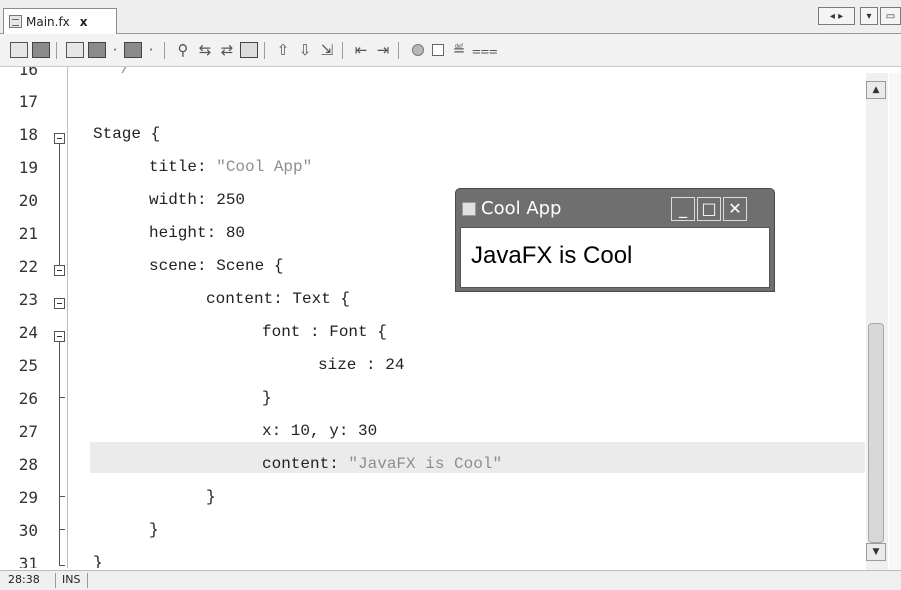 The height and width of the screenshot is (590, 901). Describe the element at coordinates (469, 208) in the screenshot. I see `java-app-icon` at that location.